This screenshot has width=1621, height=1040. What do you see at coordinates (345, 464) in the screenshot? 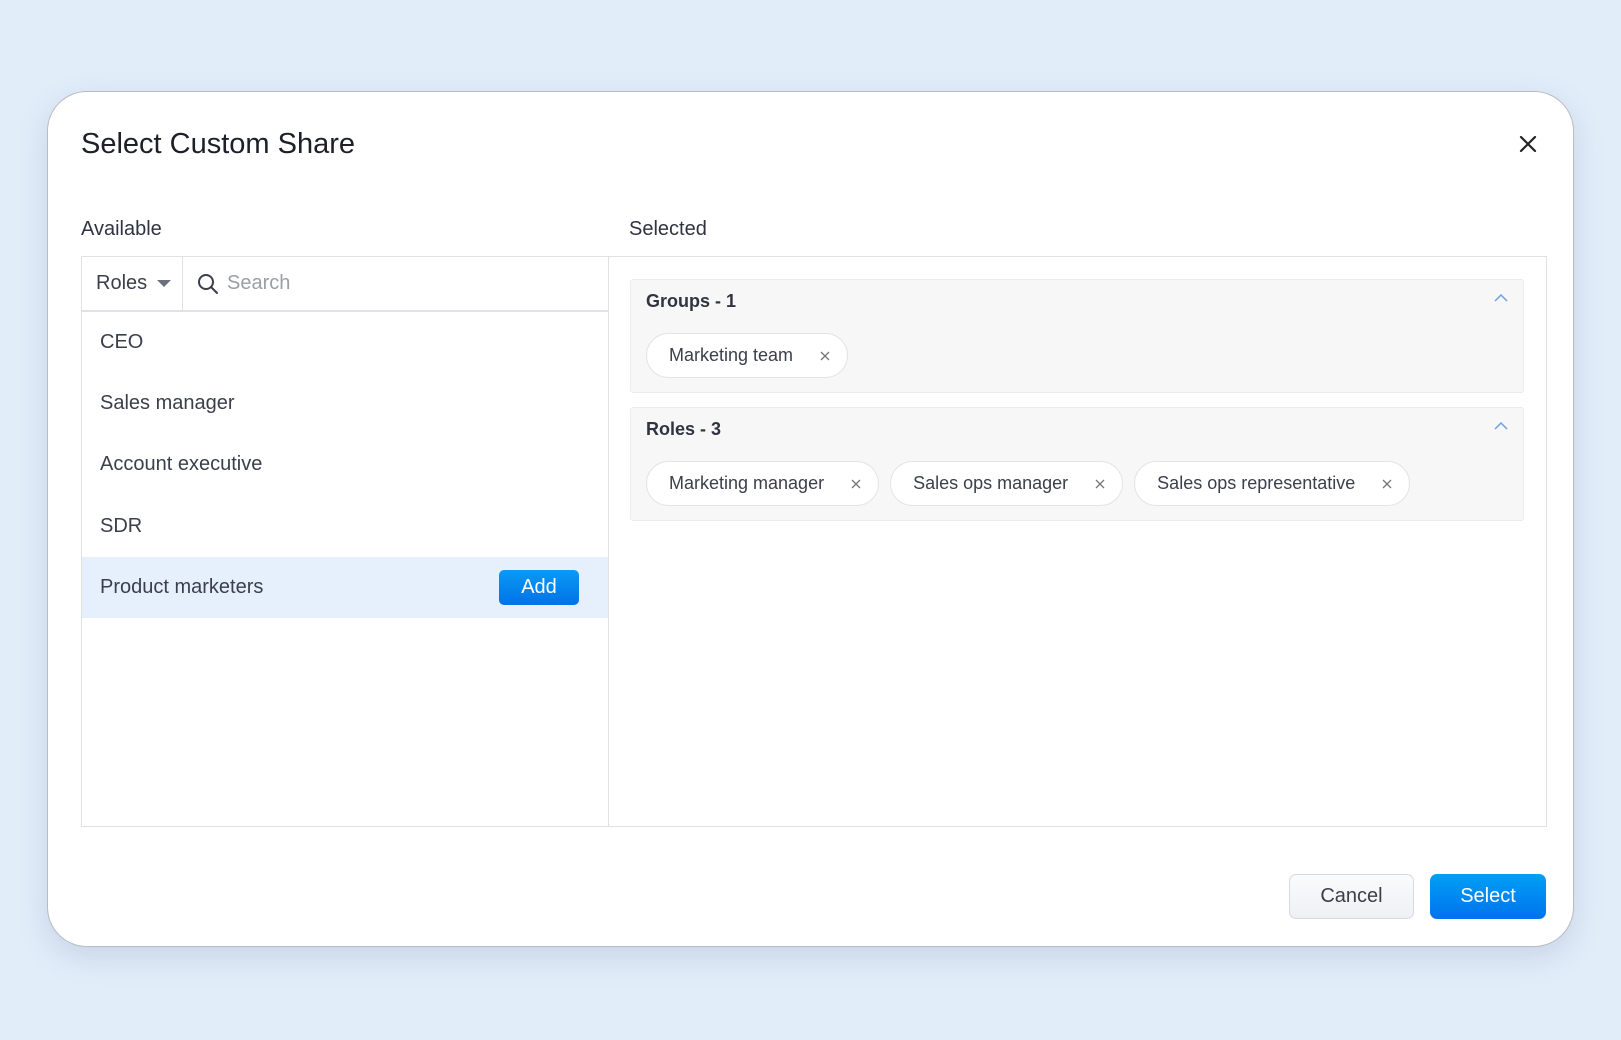
I see `list-item: Account executive` at bounding box center [345, 464].